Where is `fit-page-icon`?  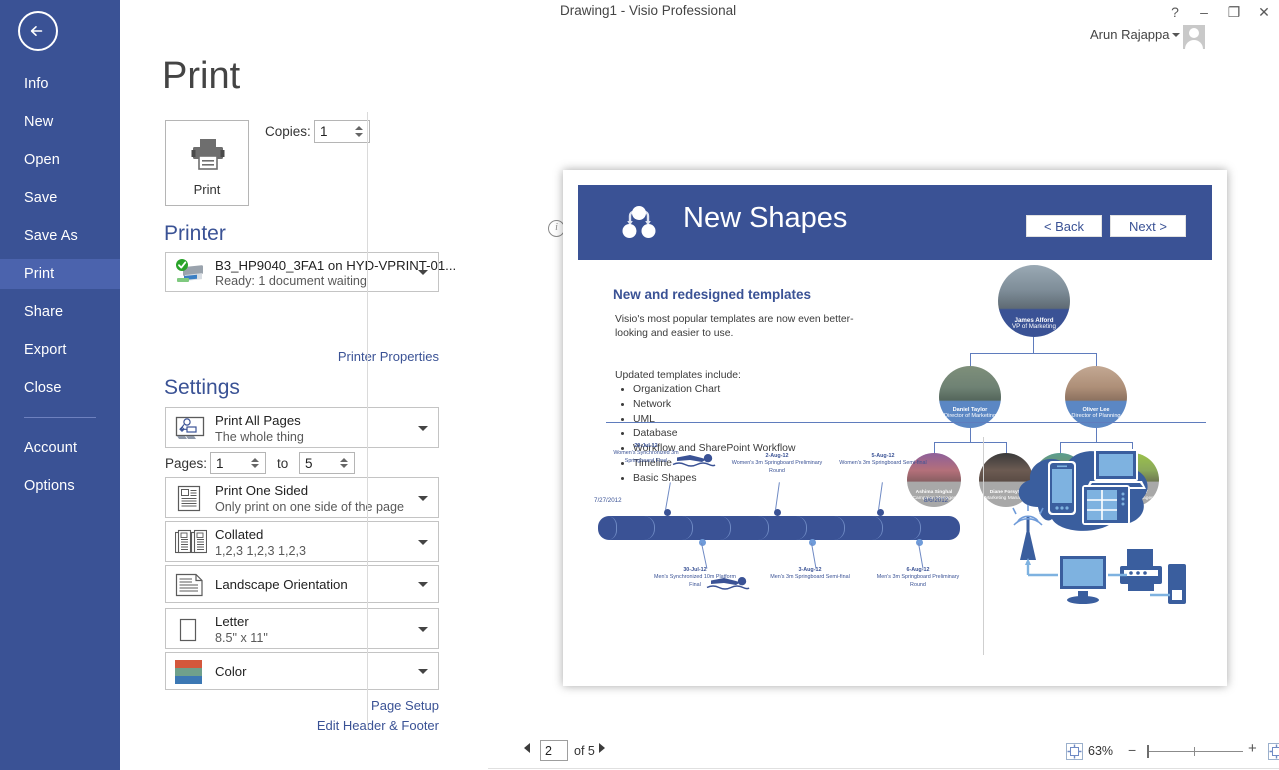 fit-page-icon is located at coordinates (1074, 754).